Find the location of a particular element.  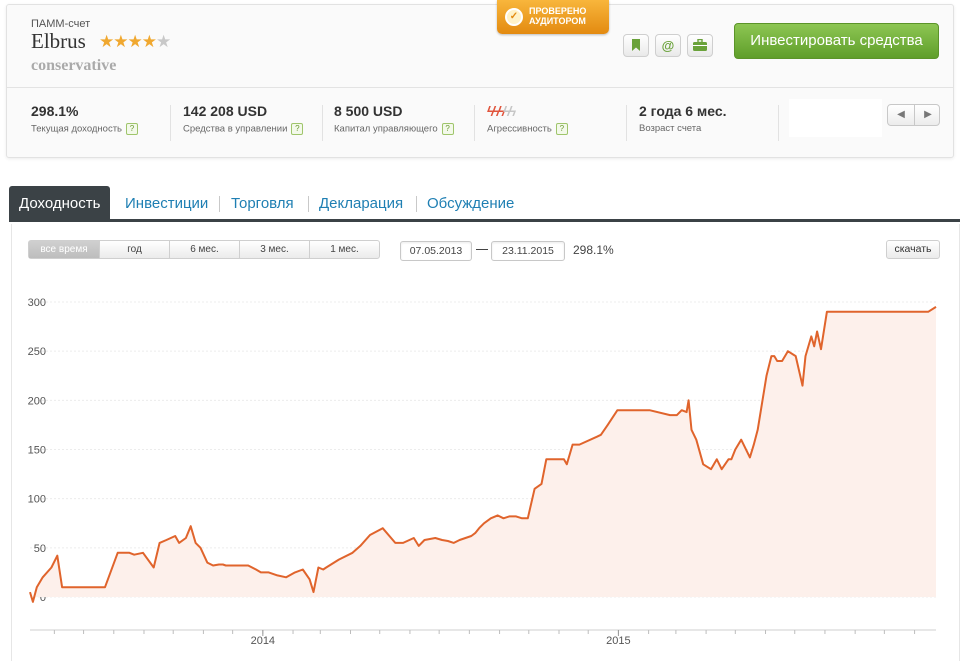

x-tick-label: 2014 is located at coordinates (263, 641).